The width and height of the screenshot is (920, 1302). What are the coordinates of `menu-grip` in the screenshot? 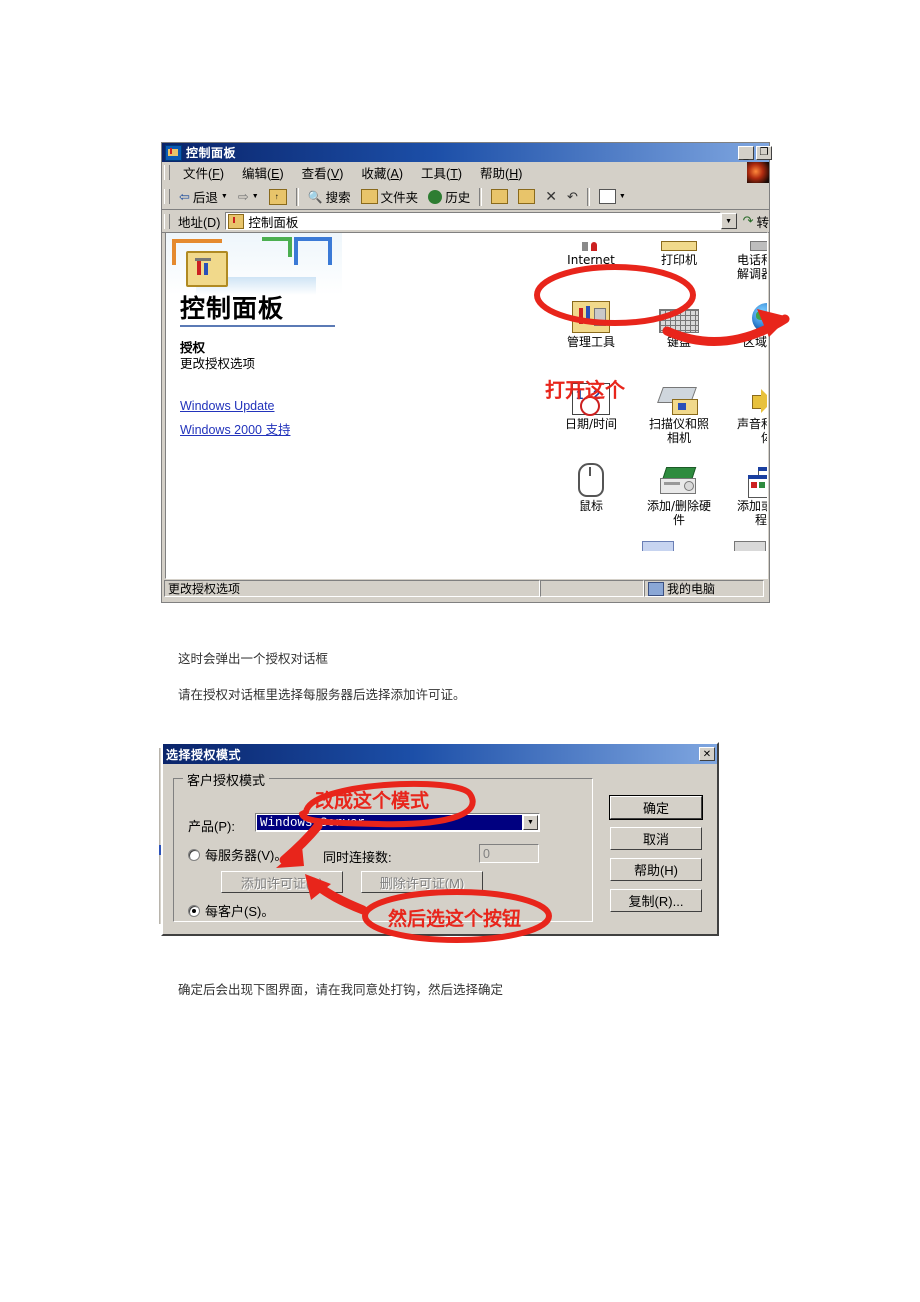 It's located at (167, 172).